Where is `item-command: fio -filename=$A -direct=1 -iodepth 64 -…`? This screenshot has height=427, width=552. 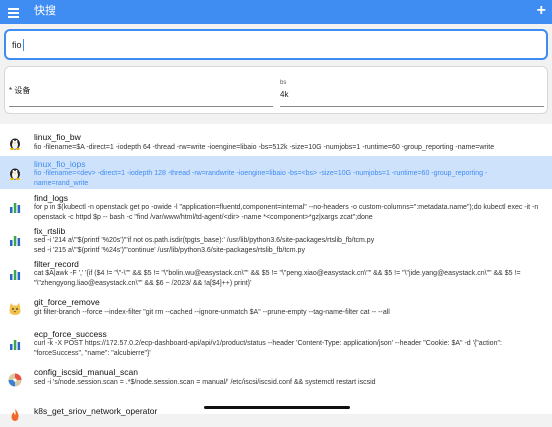
item-command: fio -filename=$A -direct=1 -iodepth 64 -… is located at coordinates (264, 147).